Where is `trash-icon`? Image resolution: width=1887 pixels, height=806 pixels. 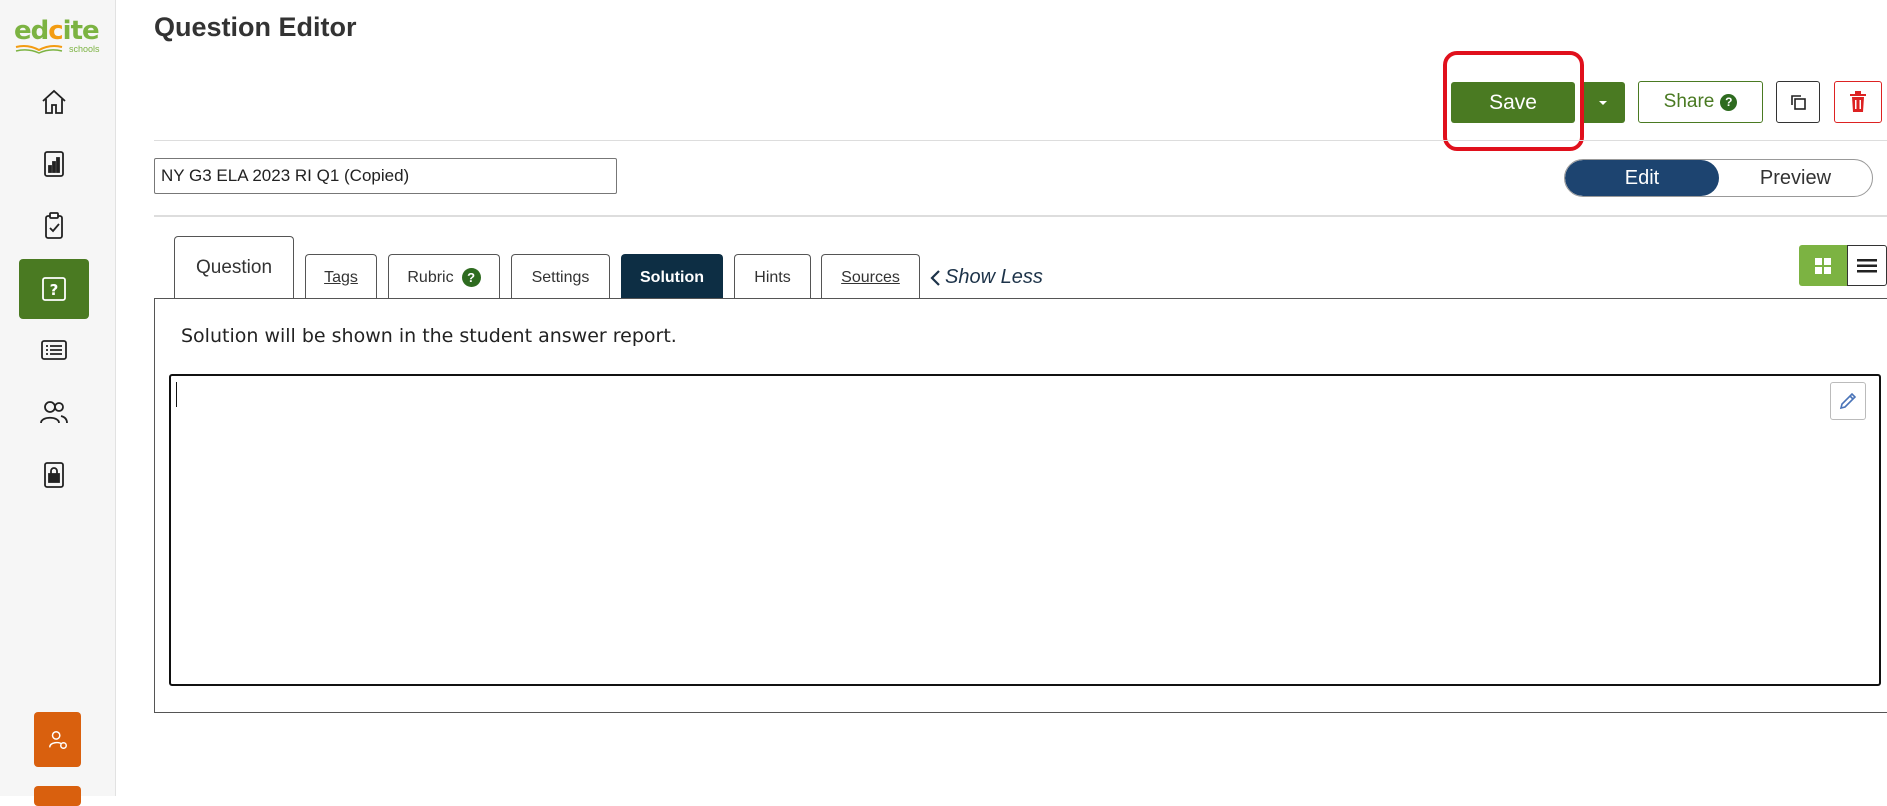 trash-icon is located at coordinates (1858, 101).